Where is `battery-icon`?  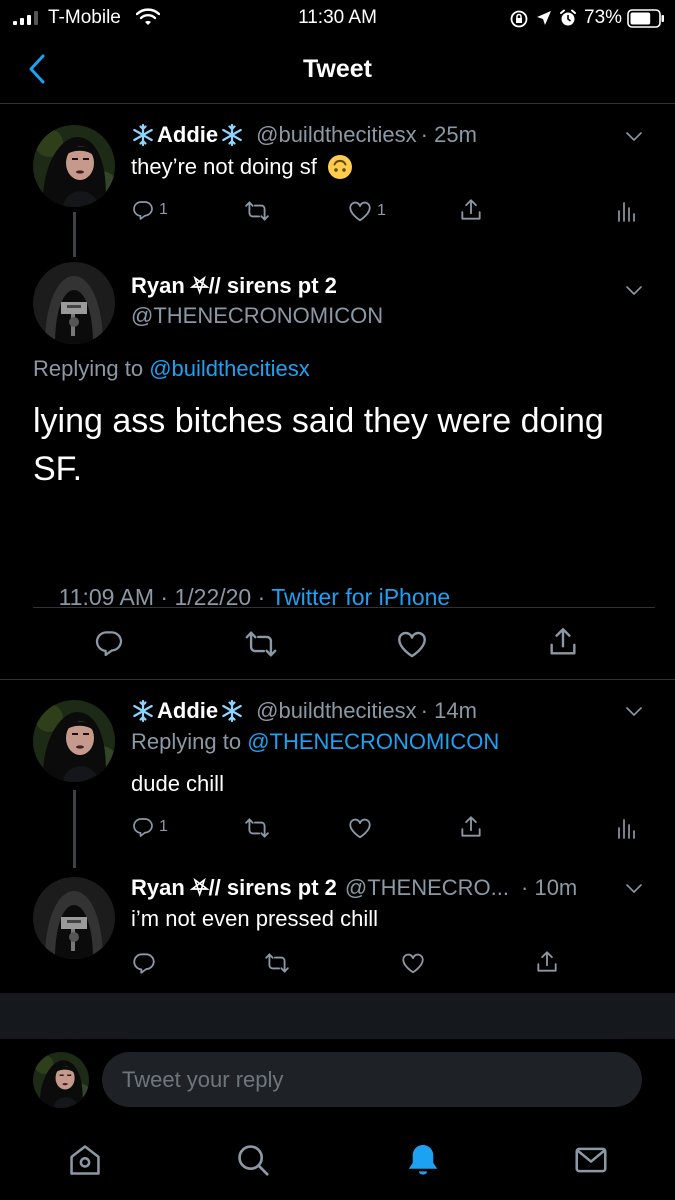 battery-icon is located at coordinates (646, 18).